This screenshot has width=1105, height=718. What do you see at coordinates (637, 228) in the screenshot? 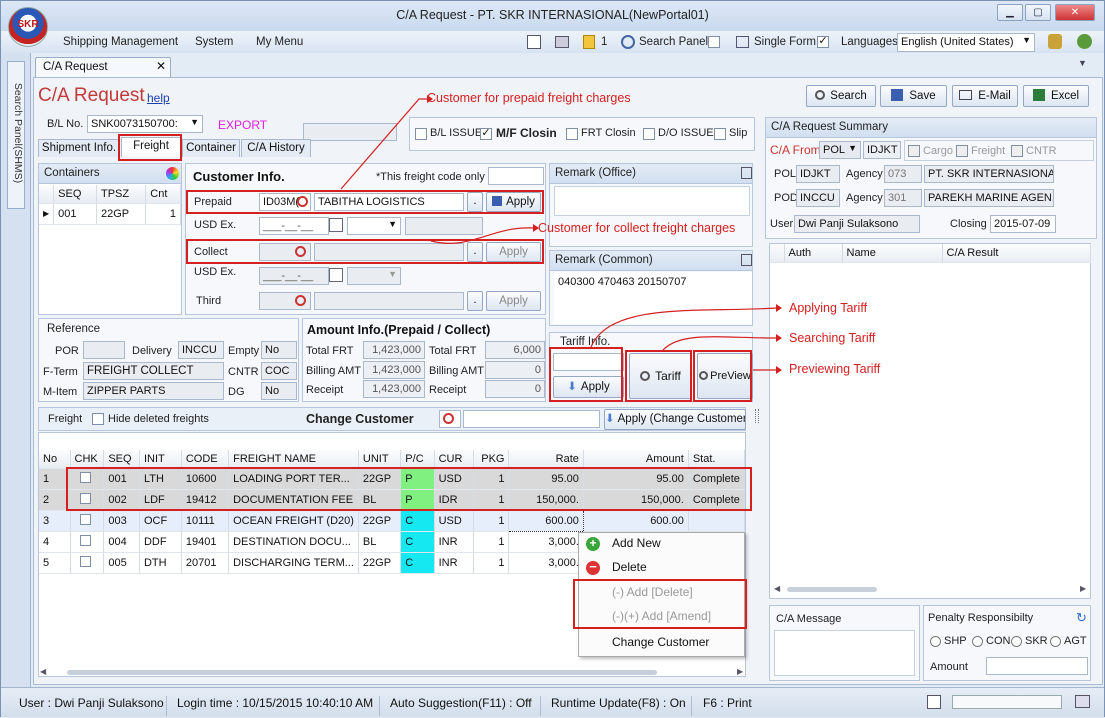
I see `annotation-collect: Customer for collect freight charges` at bounding box center [637, 228].